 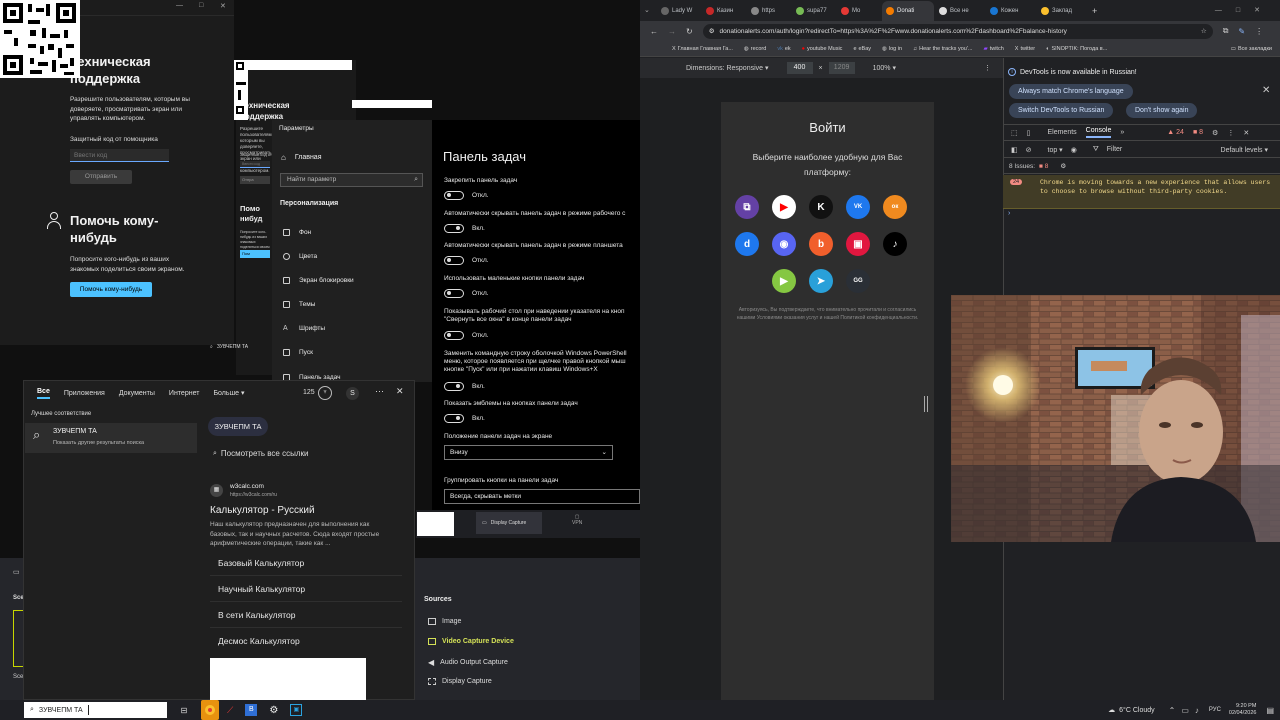 I want to click on twitch-login-button: ⧉, so click(x=747, y=207).